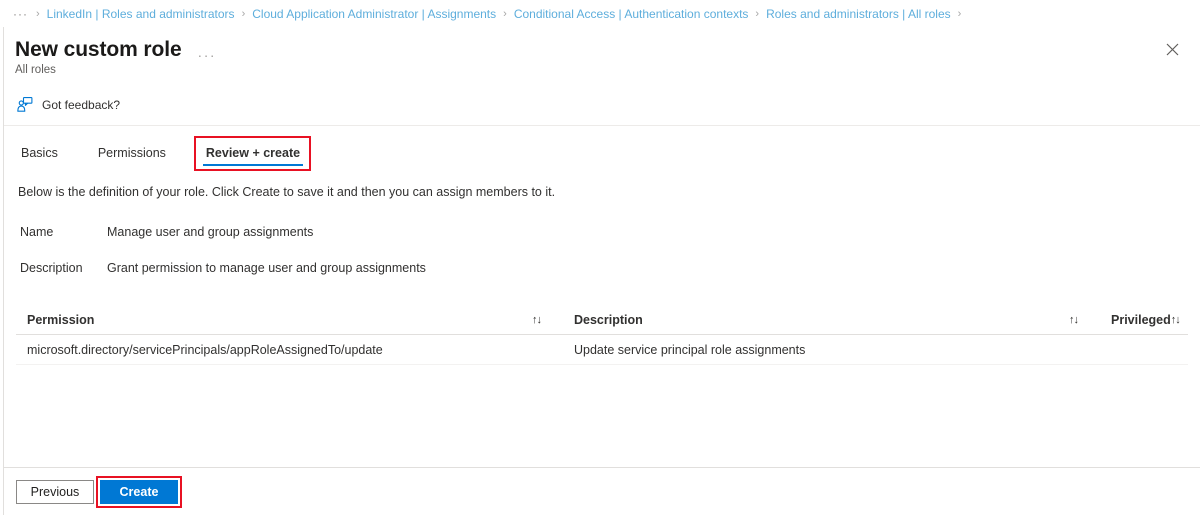  I want to click on tab-permissions: Permissions, so click(132, 156).